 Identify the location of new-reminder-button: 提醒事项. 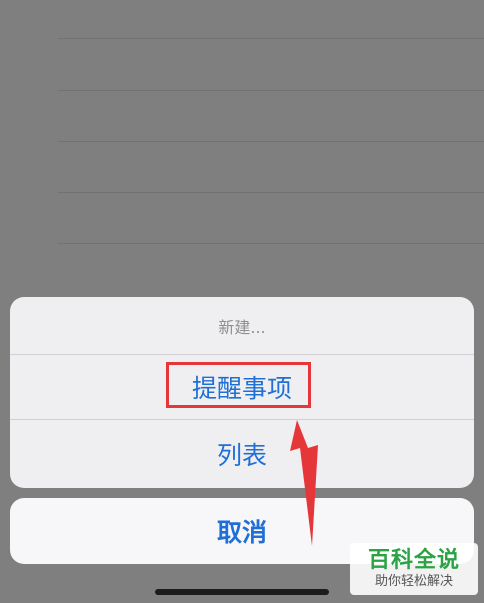
(242, 387).